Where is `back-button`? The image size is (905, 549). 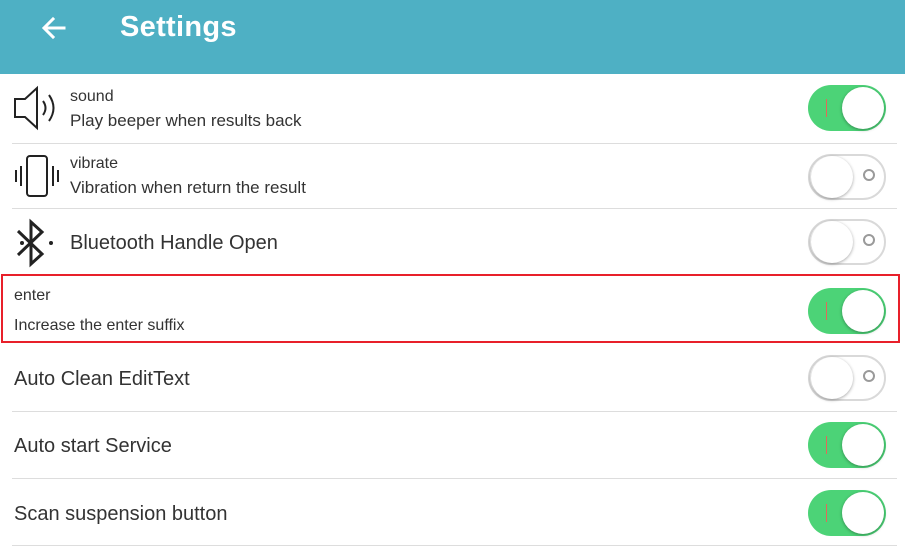
back-button is located at coordinates (54, 28).